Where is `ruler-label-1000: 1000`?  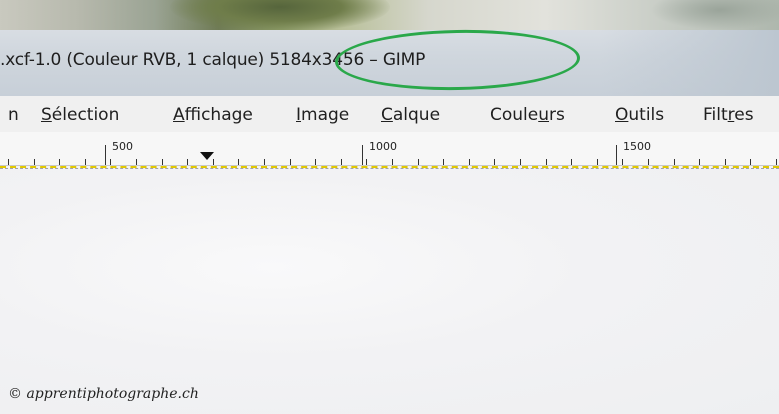
ruler-label-1000: 1000 is located at coordinates (383, 146).